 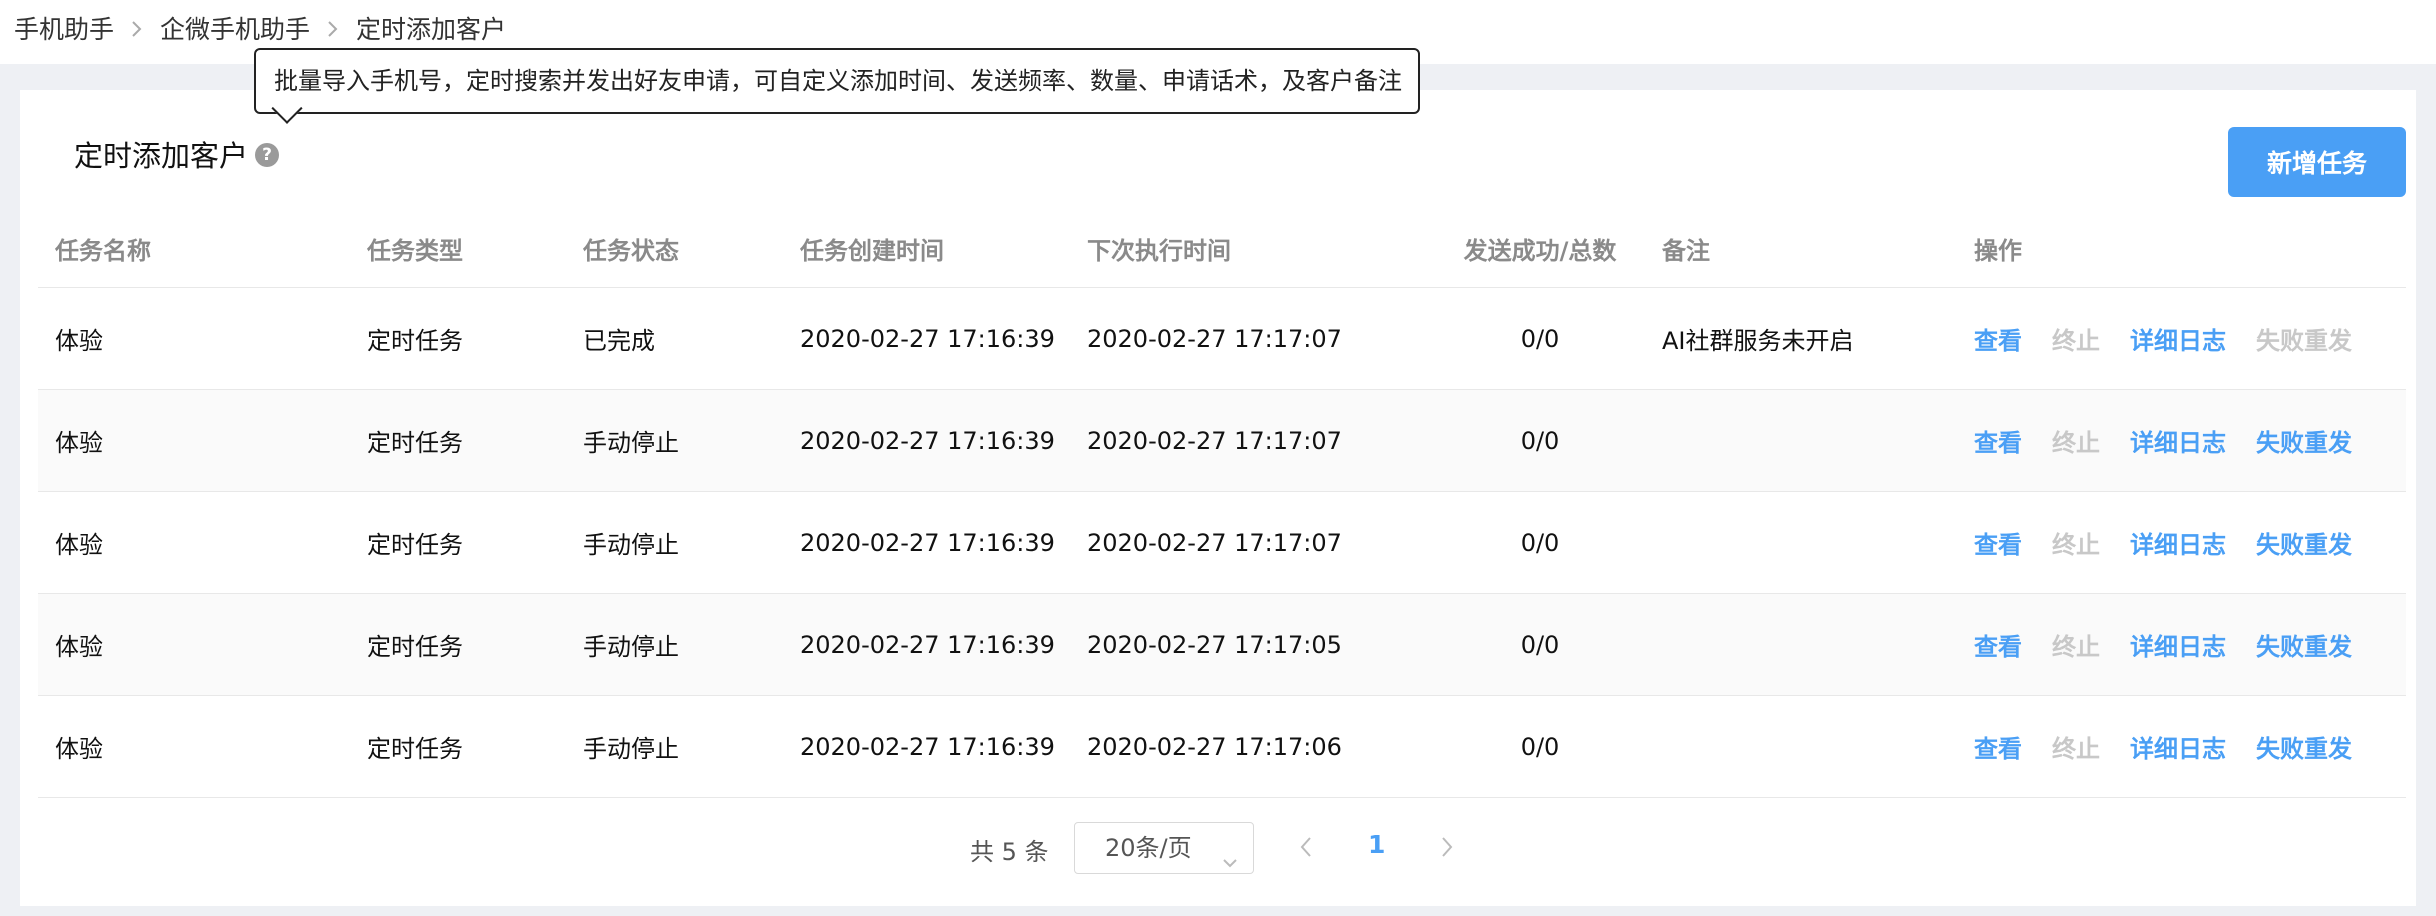 I want to click on breadcrumb: 手机助手 企微手机助手 定时添加客户, so click(x=260, y=28).